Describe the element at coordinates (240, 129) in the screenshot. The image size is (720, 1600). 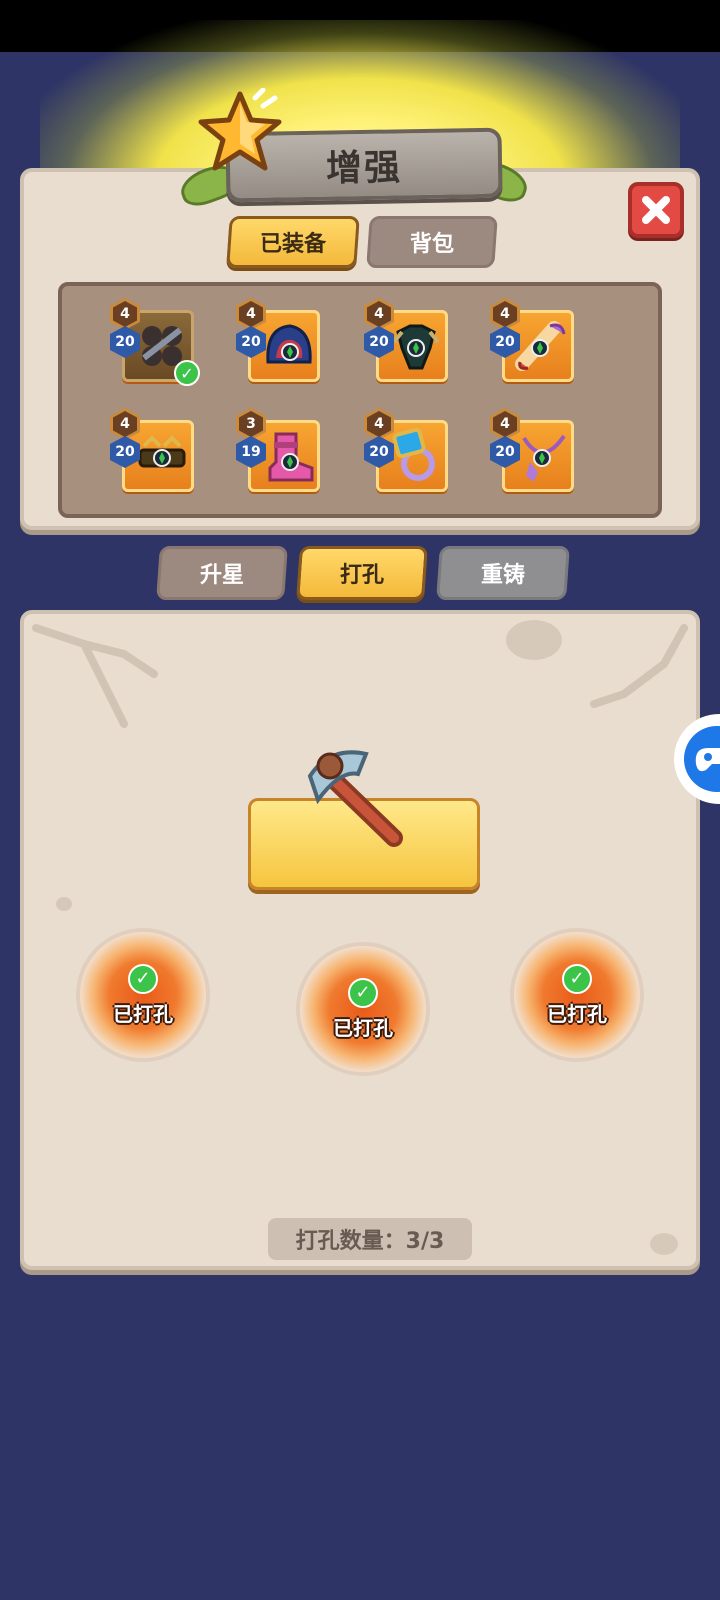
I see `star-icon` at that location.